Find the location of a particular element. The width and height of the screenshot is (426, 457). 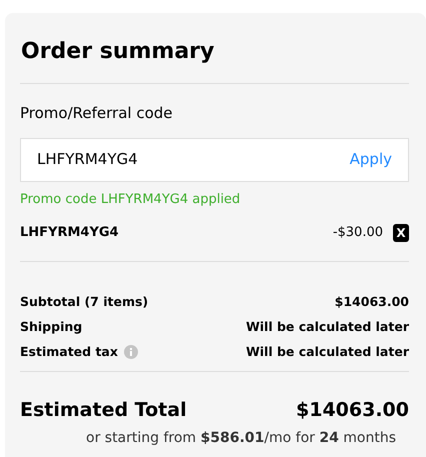

financing-text: or starting from $586.01/mo for 24 months is located at coordinates (241, 438).